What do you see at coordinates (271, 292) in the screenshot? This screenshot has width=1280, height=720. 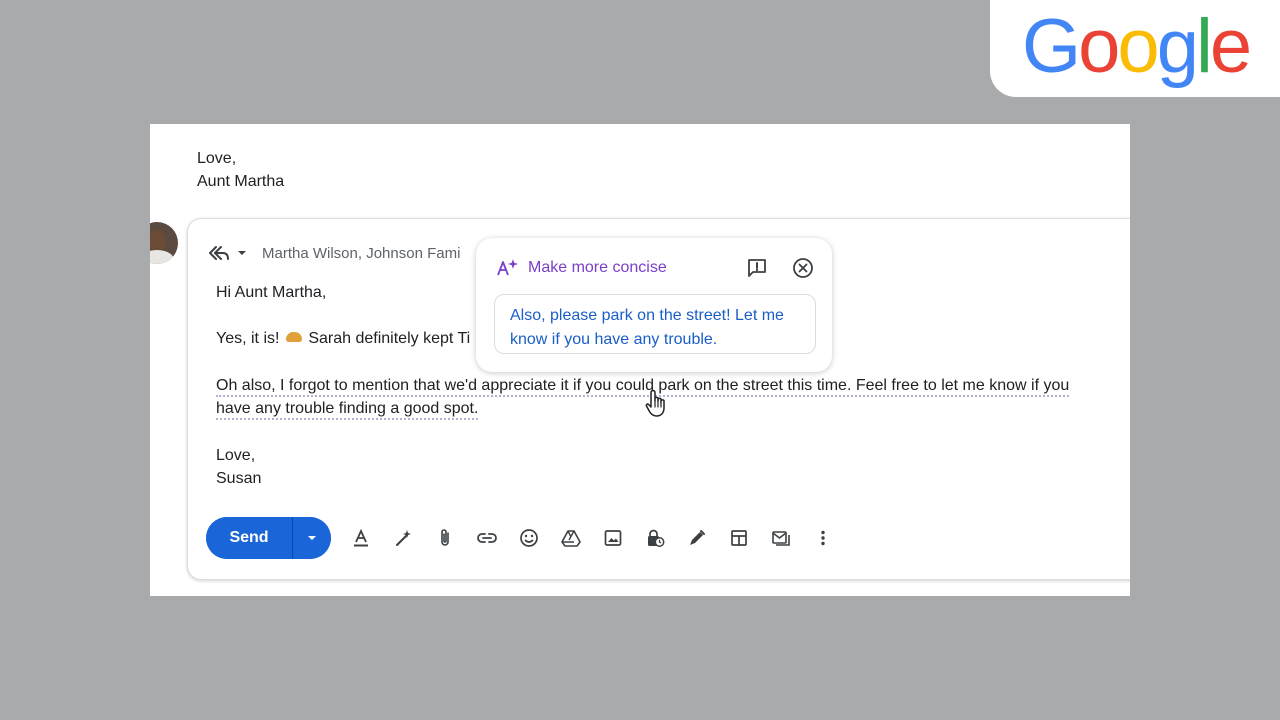 I see `greeting-line: Hi Aunt Martha,` at bounding box center [271, 292].